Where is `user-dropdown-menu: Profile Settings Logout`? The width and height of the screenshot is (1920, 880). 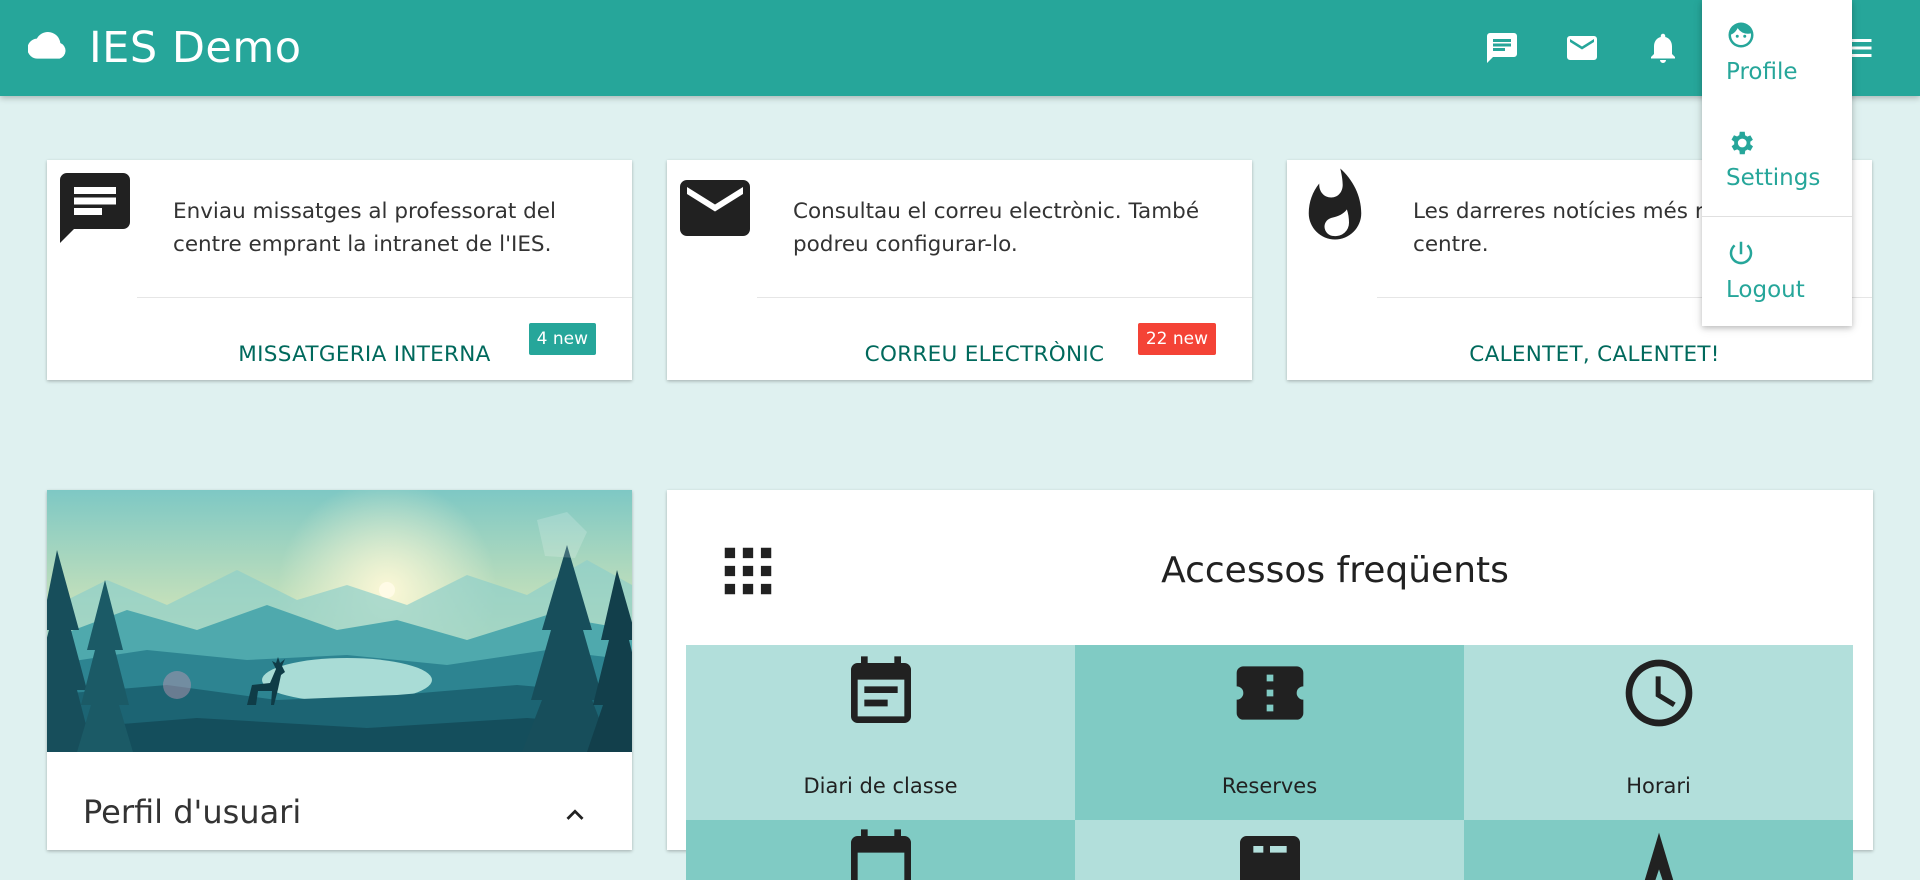 user-dropdown-menu: Profile Settings Logout is located at coordinates (1777, 163).